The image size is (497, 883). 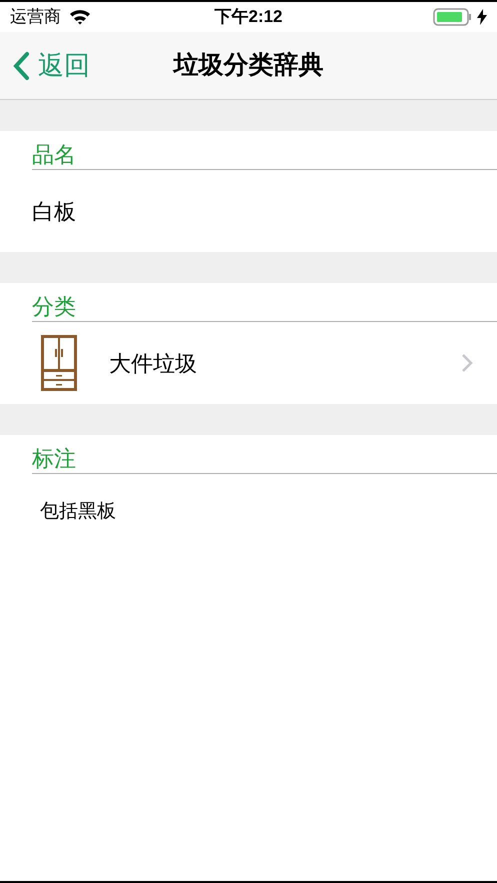 What do you see at coordinates (54, 212) in the screenshot?
I see `item-name: 白板` at bounding box center [54, 212].